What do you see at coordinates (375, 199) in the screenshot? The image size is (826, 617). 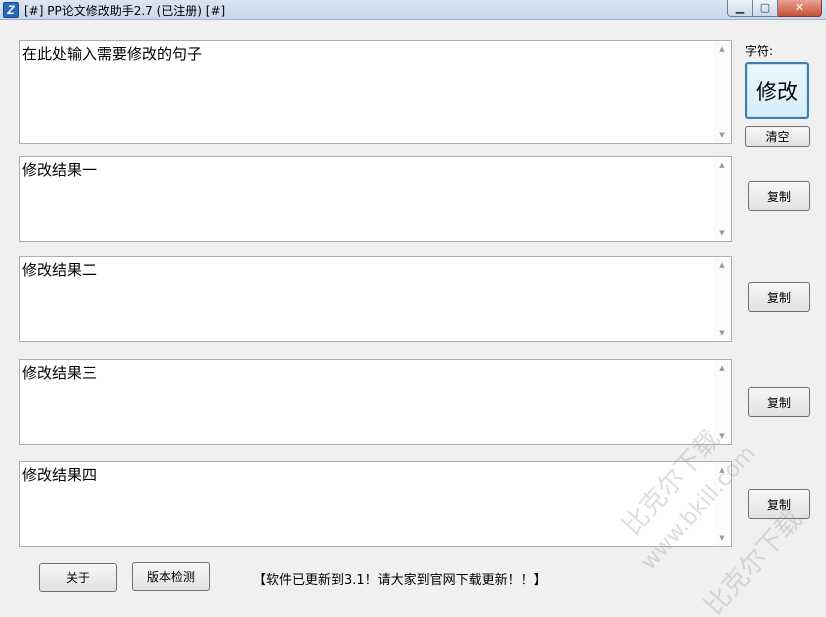 I see `result-textarea-1: 修改结果一 ▲ ▼` at bounding box center [375, 199].